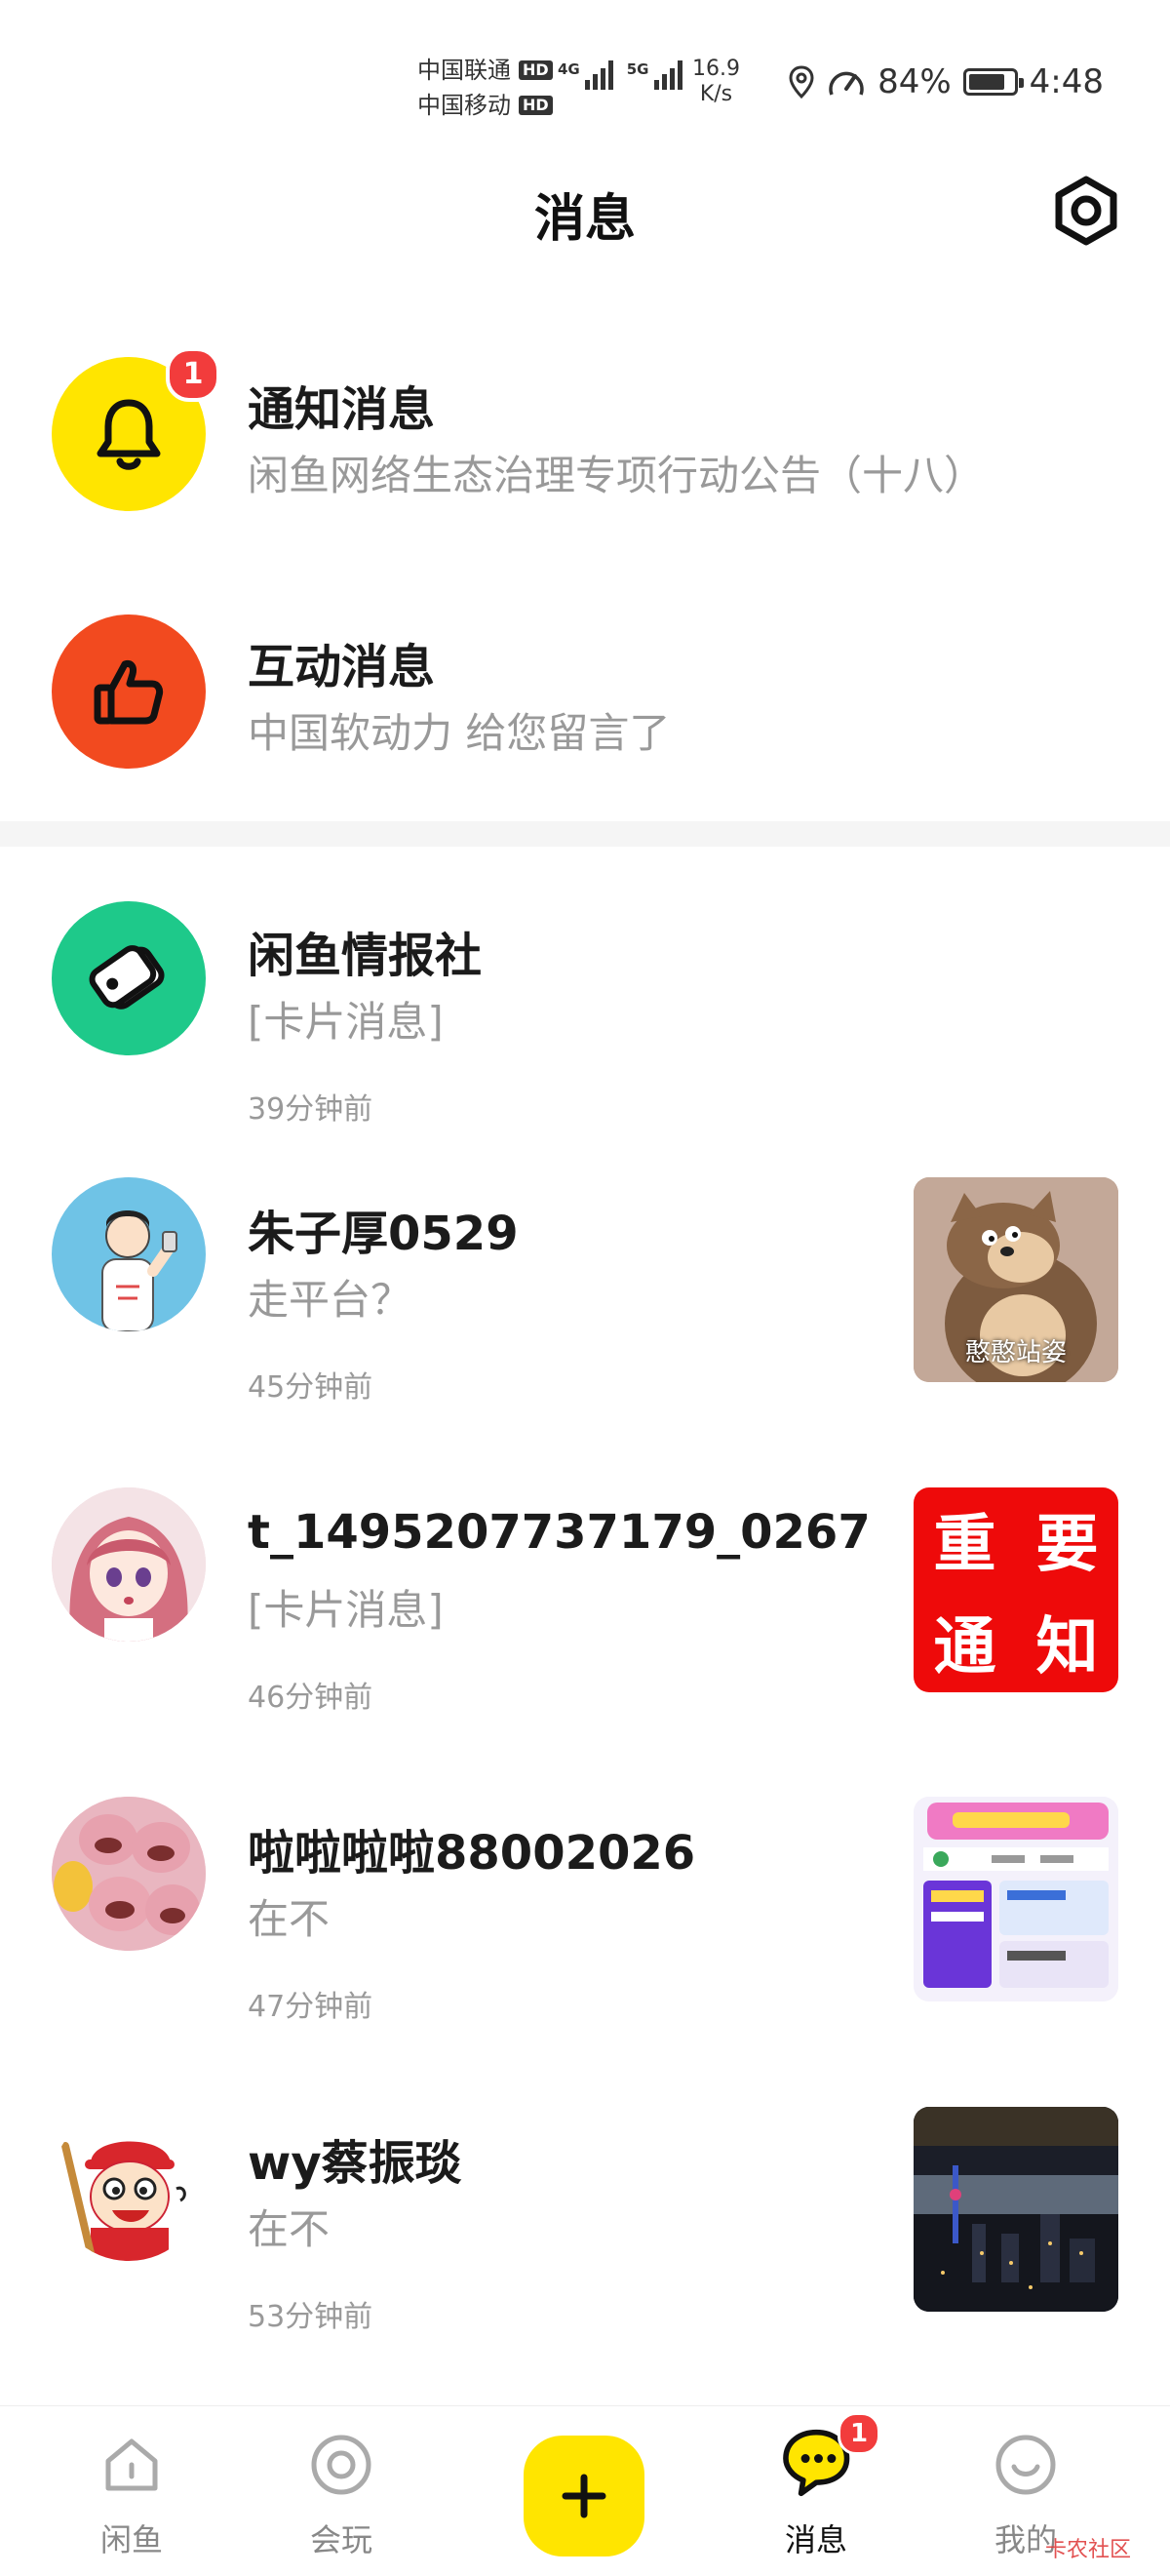 The height and width of the screenshot is (2576, 1170). I want to click on row-subtitle: 闲鱼网络生态治理专项行动公告（十八）, so click(617, 475).